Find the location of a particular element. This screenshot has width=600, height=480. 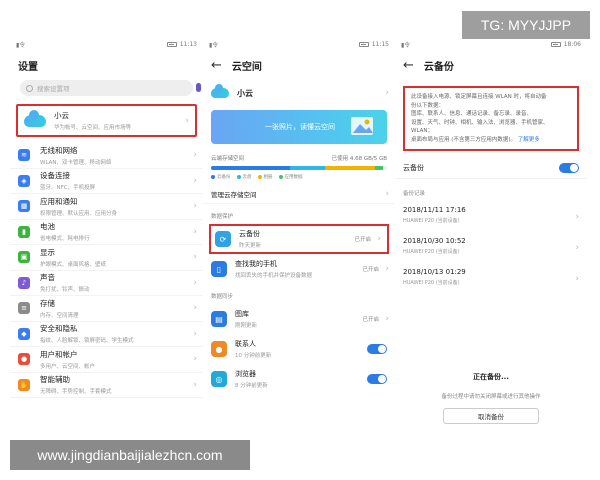

device-connect-icon: ◈ is located at coordinates (24, 180).